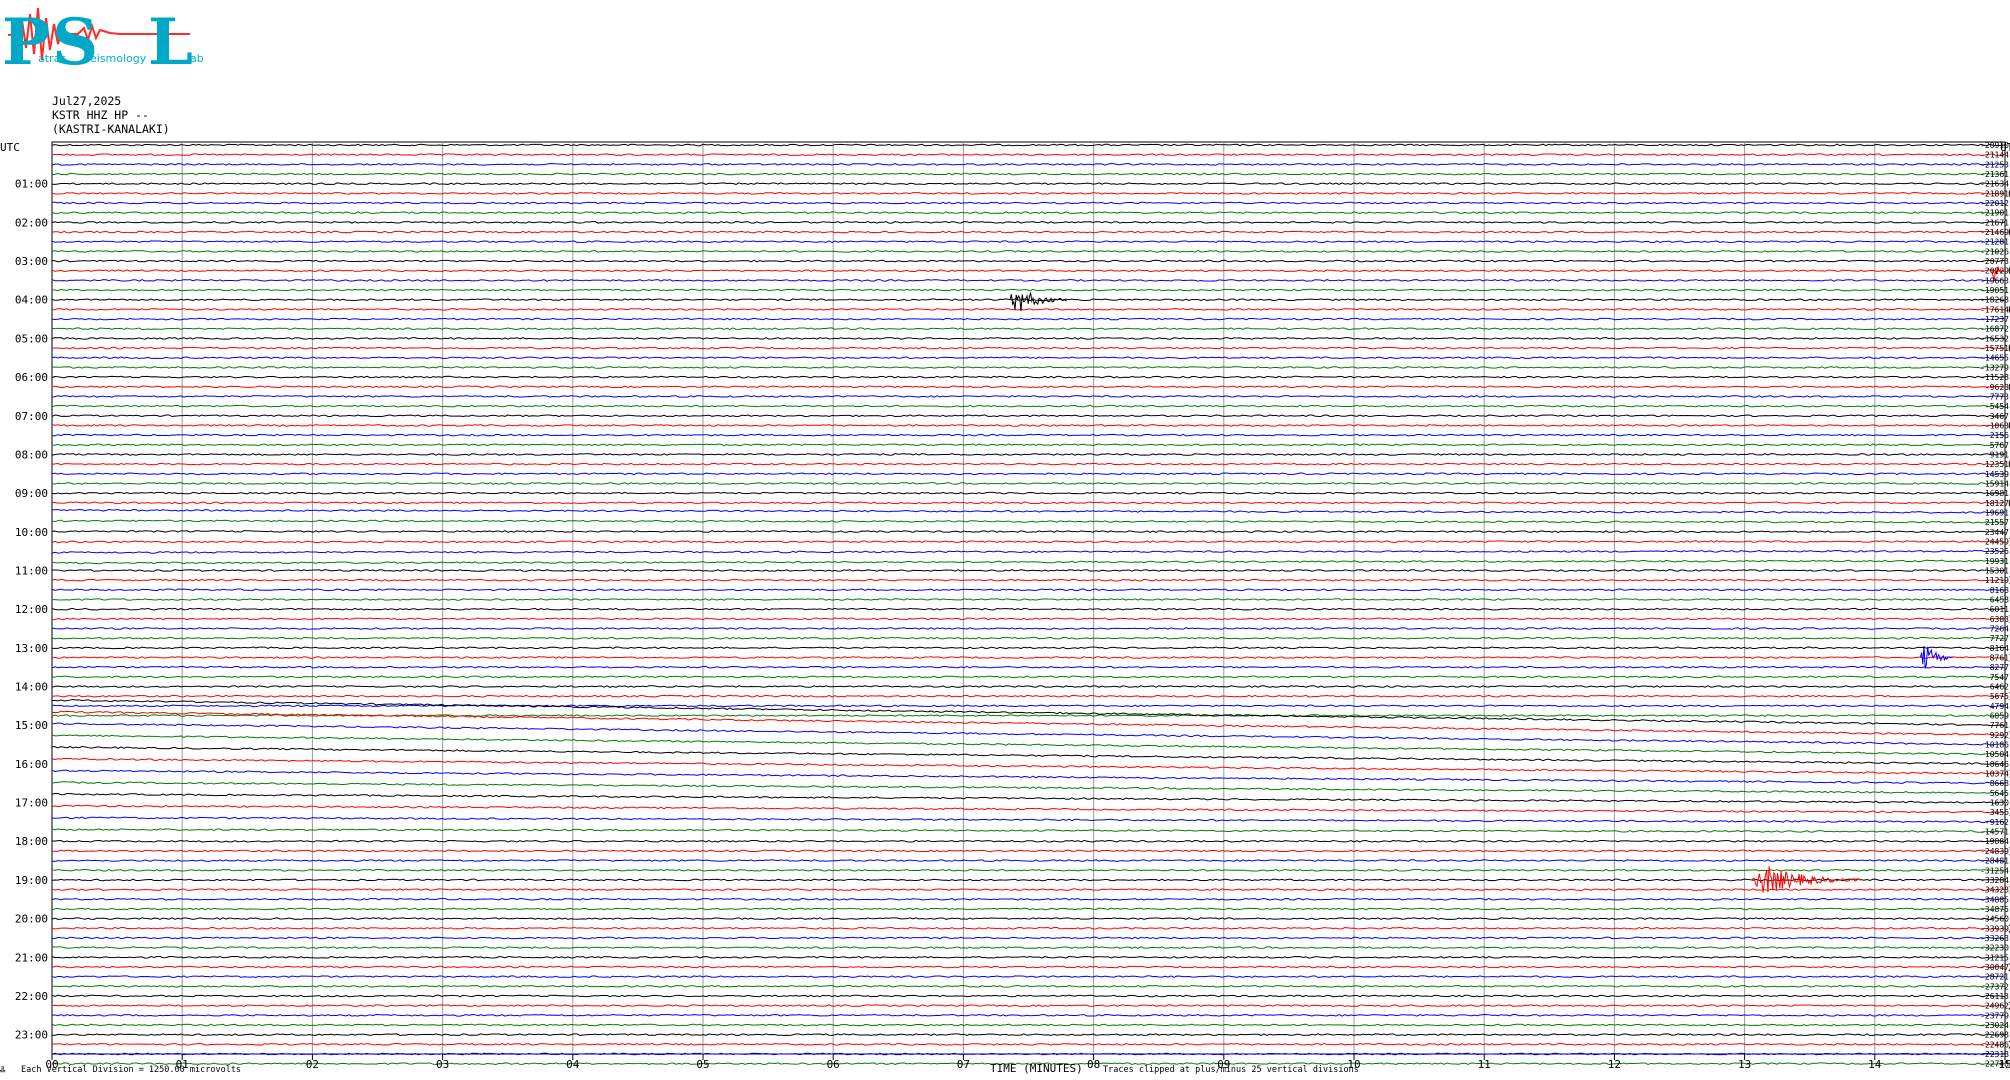 The width and height of the screenshot is (2010, 1080). Describe the element at coordinates (1997, 406) in the screenshot. I see `trace-offset-label: -5454` at that location.